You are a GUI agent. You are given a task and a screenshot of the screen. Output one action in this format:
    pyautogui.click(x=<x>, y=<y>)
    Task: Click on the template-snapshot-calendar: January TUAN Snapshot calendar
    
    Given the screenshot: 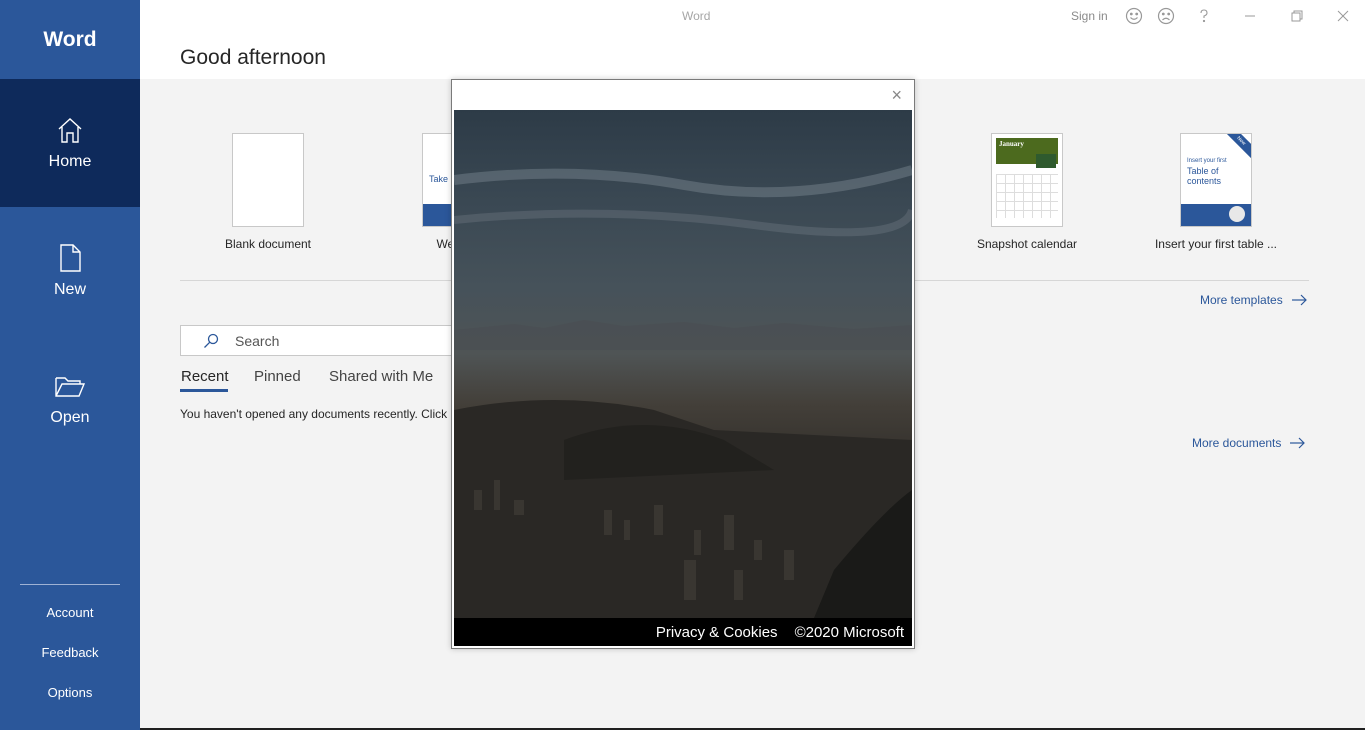 What is the action you would take?
    pyautogui.click(x=1027, y=192)
    